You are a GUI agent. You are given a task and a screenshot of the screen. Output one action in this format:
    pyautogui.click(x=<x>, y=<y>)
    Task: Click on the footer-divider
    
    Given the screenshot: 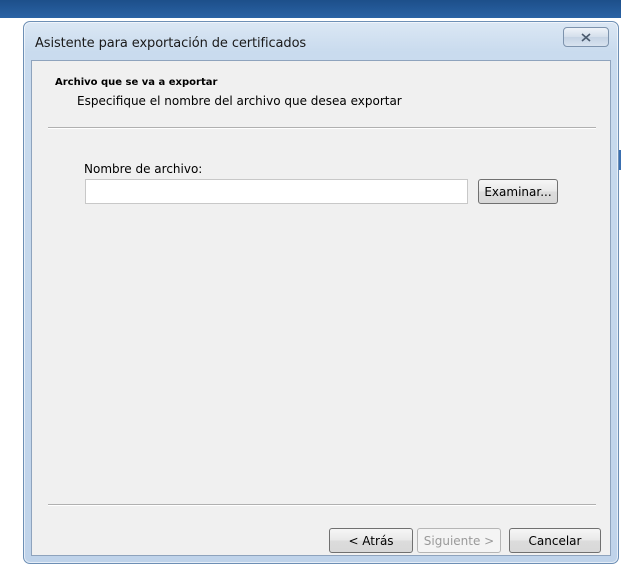 What is the action you would take?
    pyautogui.click(x=322, y=505)
    